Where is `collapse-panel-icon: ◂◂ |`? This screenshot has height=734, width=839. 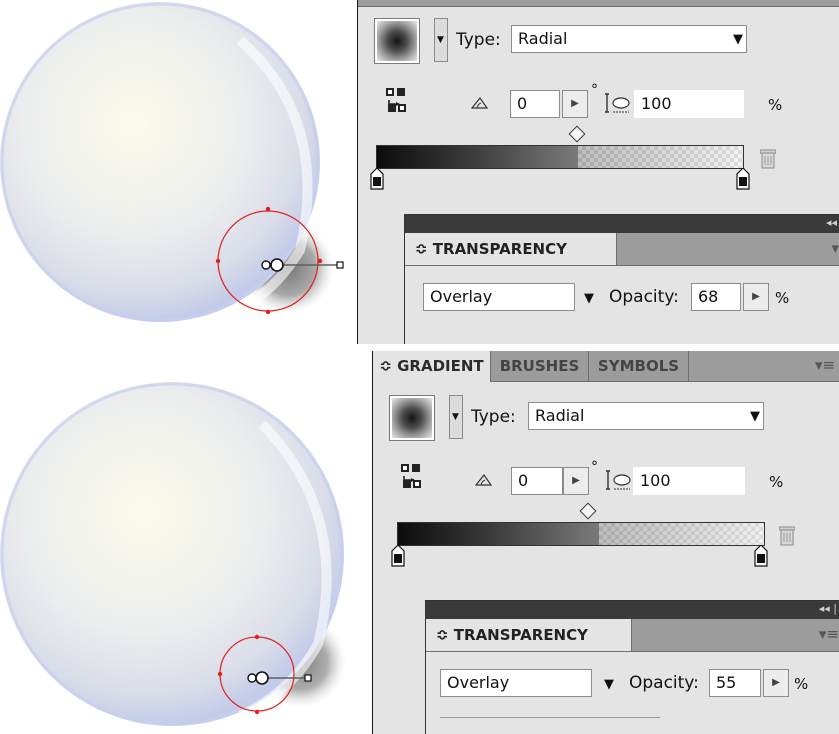 collapse-panel-icon: ◂◂ | is located at coordinates (828, 608).